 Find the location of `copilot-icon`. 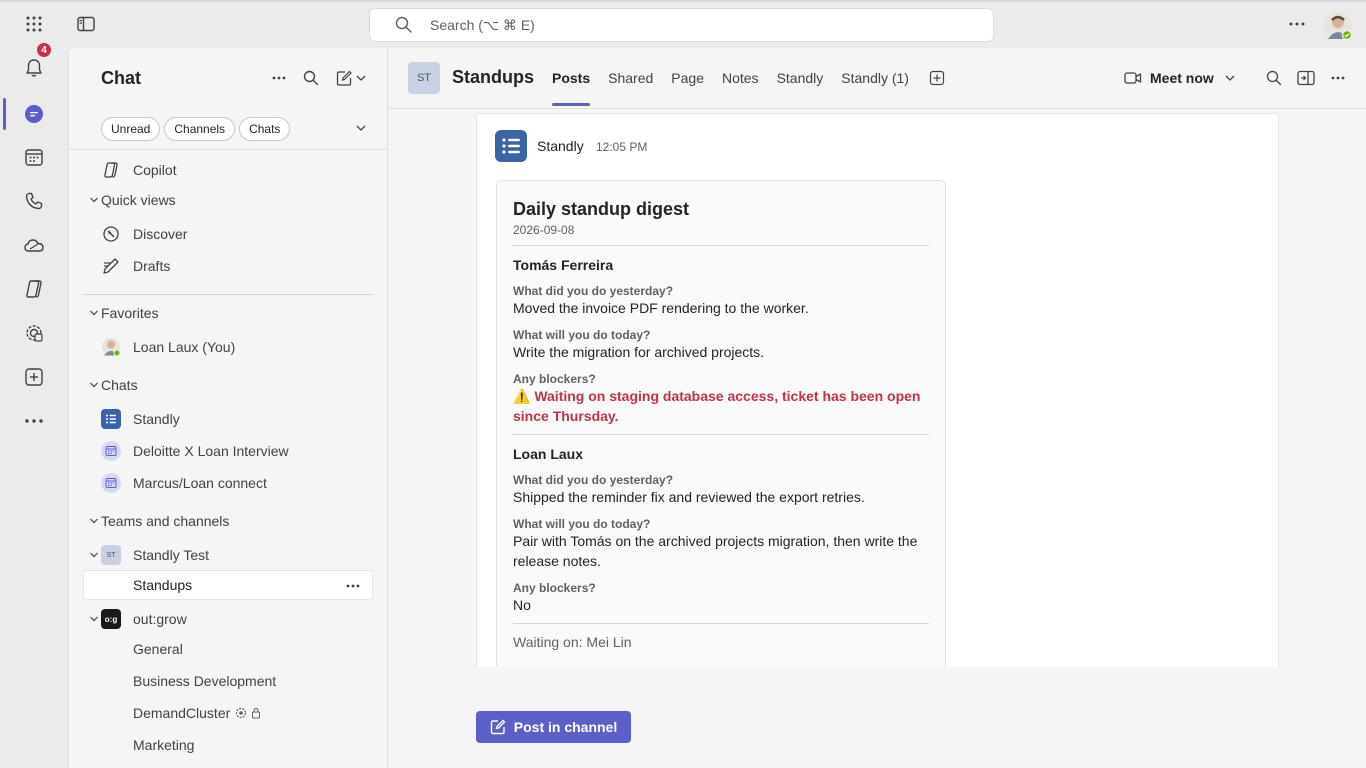

copilot-icon is located at coordinates (34, 289).